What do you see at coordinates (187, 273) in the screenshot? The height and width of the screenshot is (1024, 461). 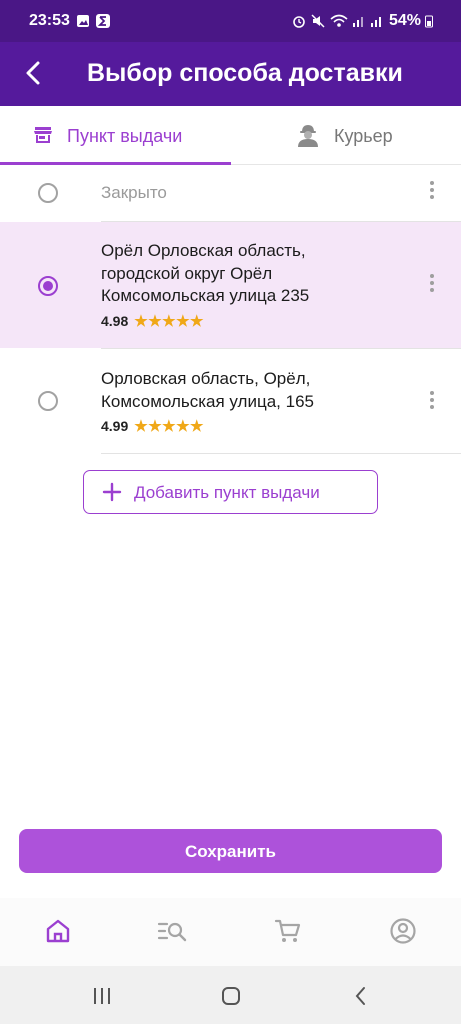 I see `address-line: городской округ Орёл` at bounding box center [187, 273].